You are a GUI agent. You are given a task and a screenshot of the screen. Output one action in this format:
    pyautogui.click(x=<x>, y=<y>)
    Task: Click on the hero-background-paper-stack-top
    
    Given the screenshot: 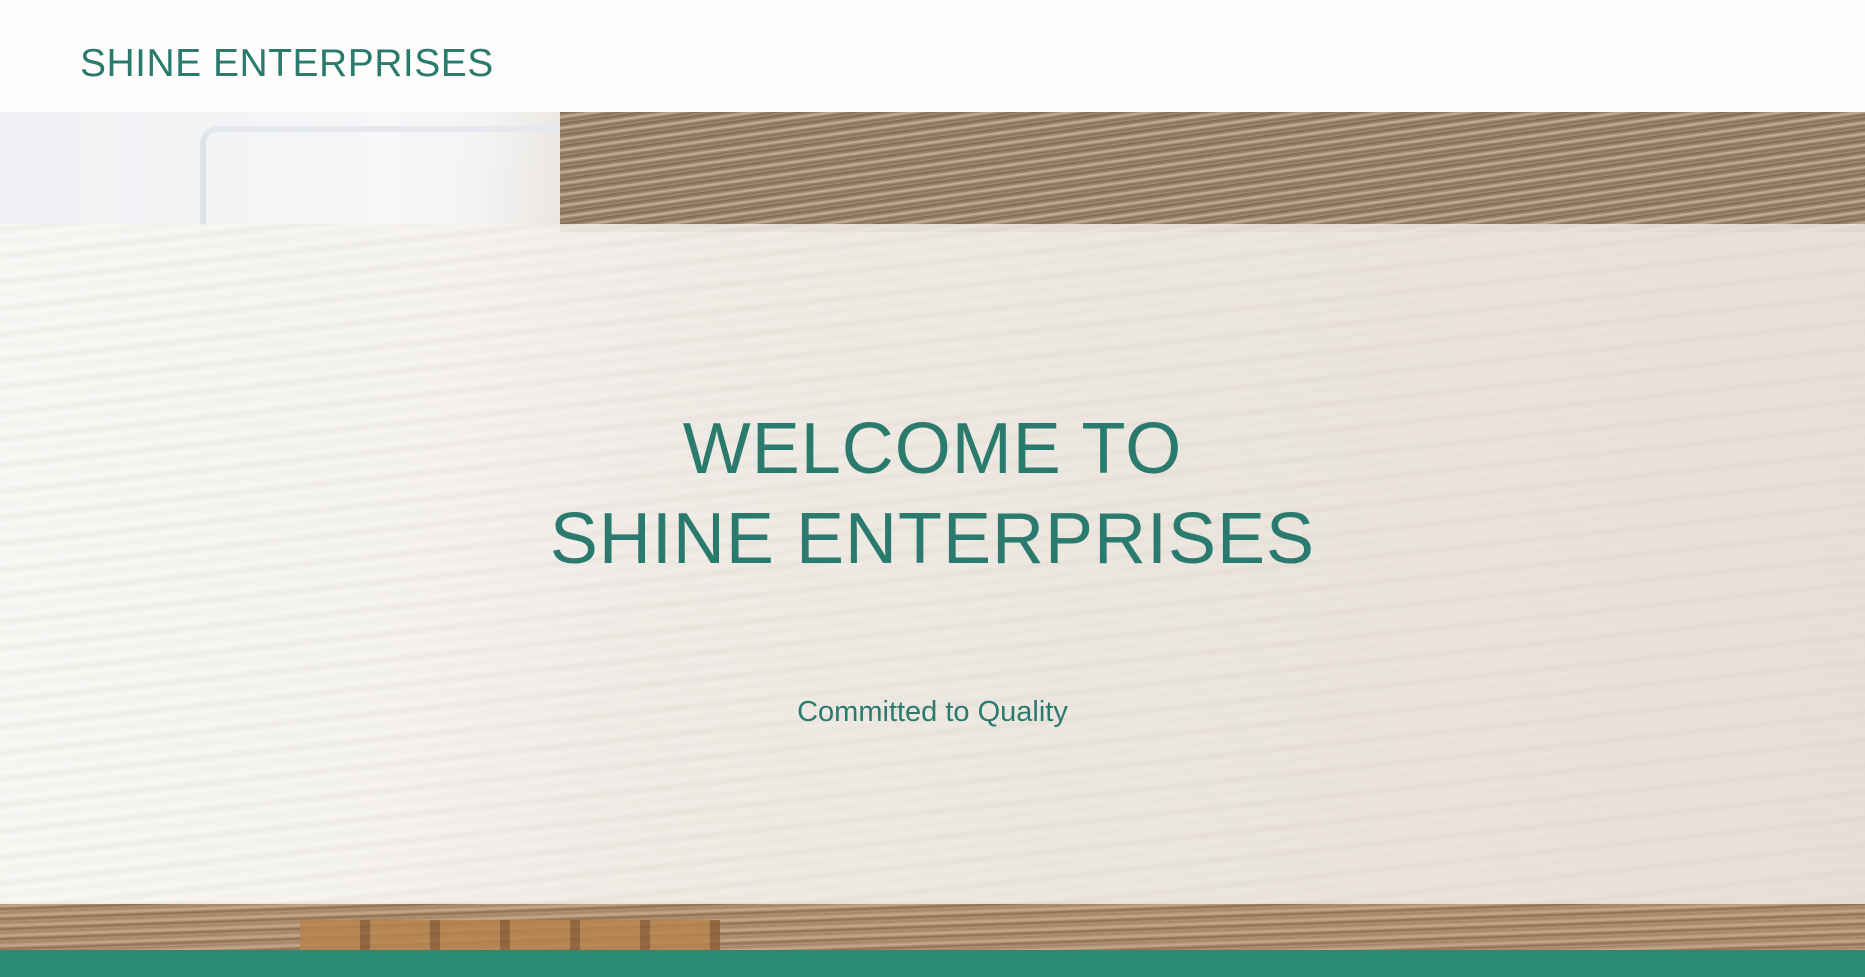 What is the action you would take?
    pyautogui.click(x=1212, y=172)
    